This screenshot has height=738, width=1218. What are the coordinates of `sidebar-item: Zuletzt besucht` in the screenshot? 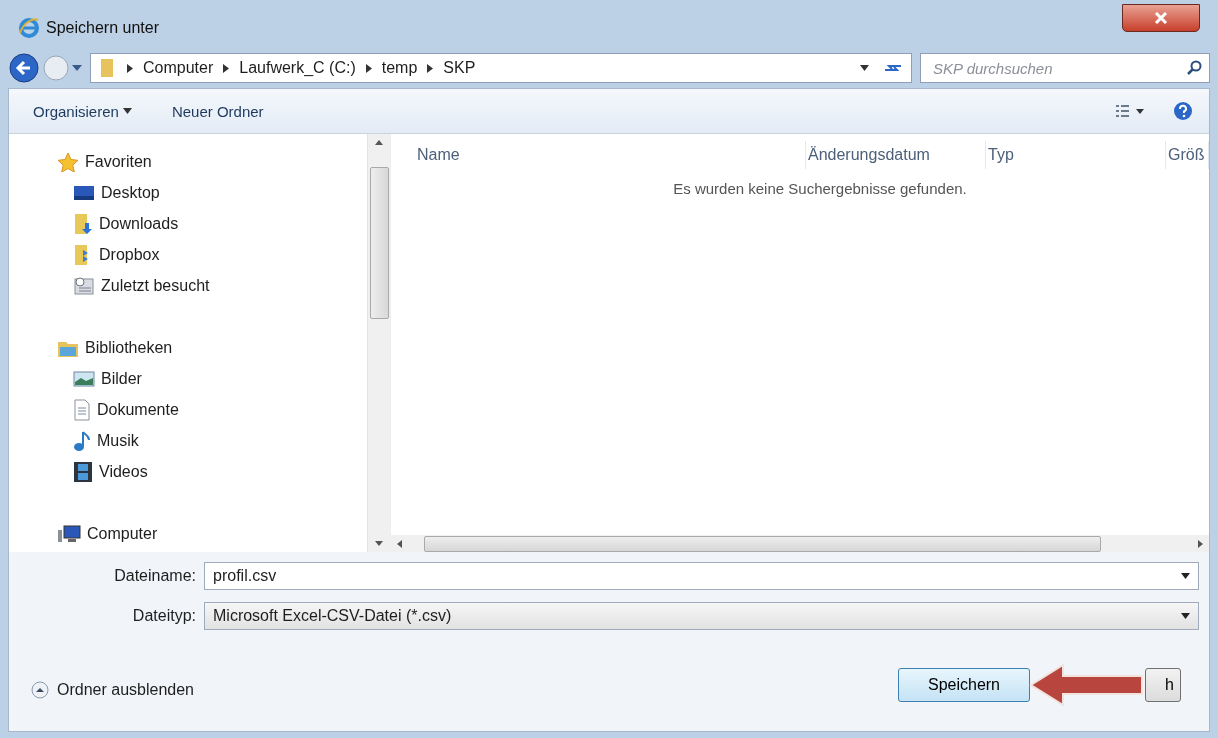 It's located at (155, 285).